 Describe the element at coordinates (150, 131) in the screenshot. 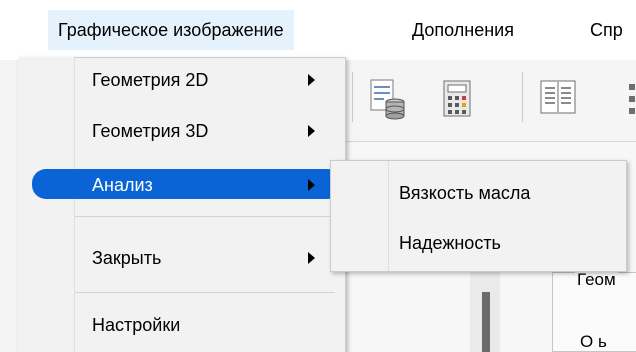

I see `menu-item-label: Геометрия 3D` at that location.